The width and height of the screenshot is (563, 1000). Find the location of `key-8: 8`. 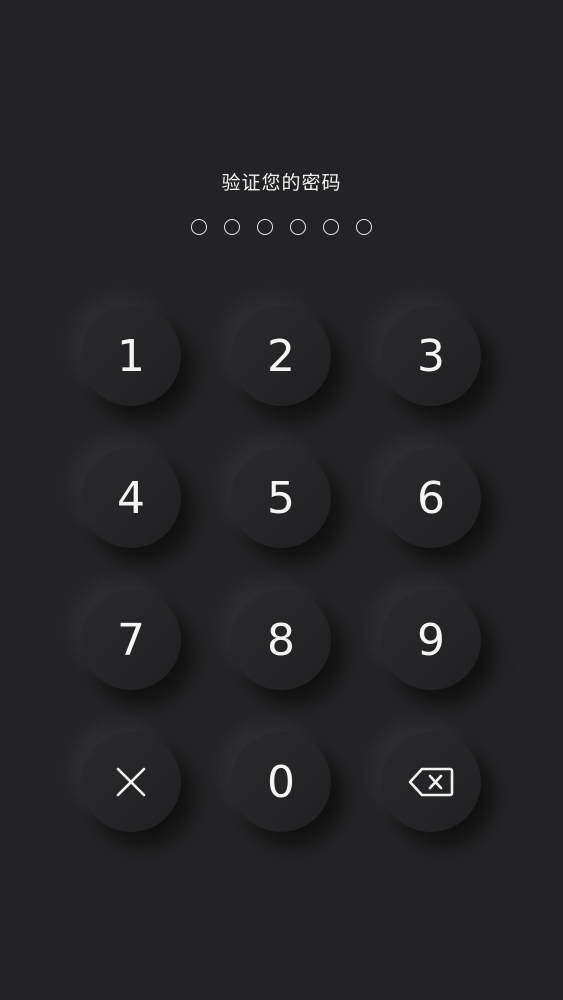

key-8: 8 is located at coordinates (281, 640).